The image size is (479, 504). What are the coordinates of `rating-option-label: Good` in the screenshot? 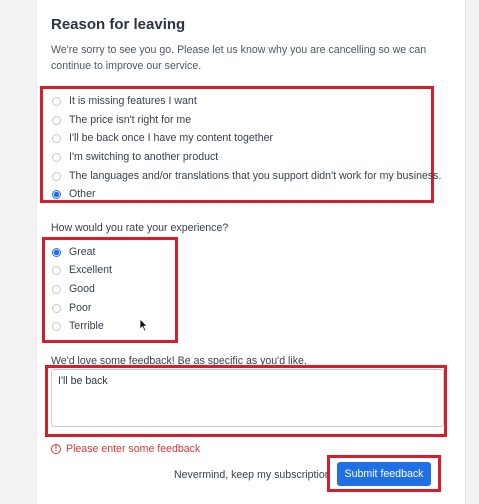 It's located at (82, 289).